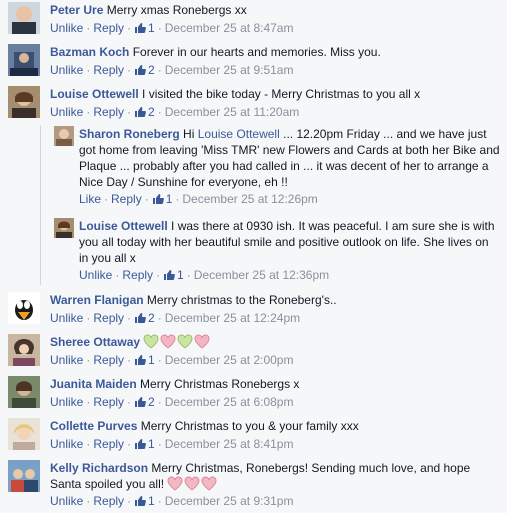 The width and height of the screenshot is (507, 513). I want to click on timestamp: December 25 at 9:51am, so click(229, 70).